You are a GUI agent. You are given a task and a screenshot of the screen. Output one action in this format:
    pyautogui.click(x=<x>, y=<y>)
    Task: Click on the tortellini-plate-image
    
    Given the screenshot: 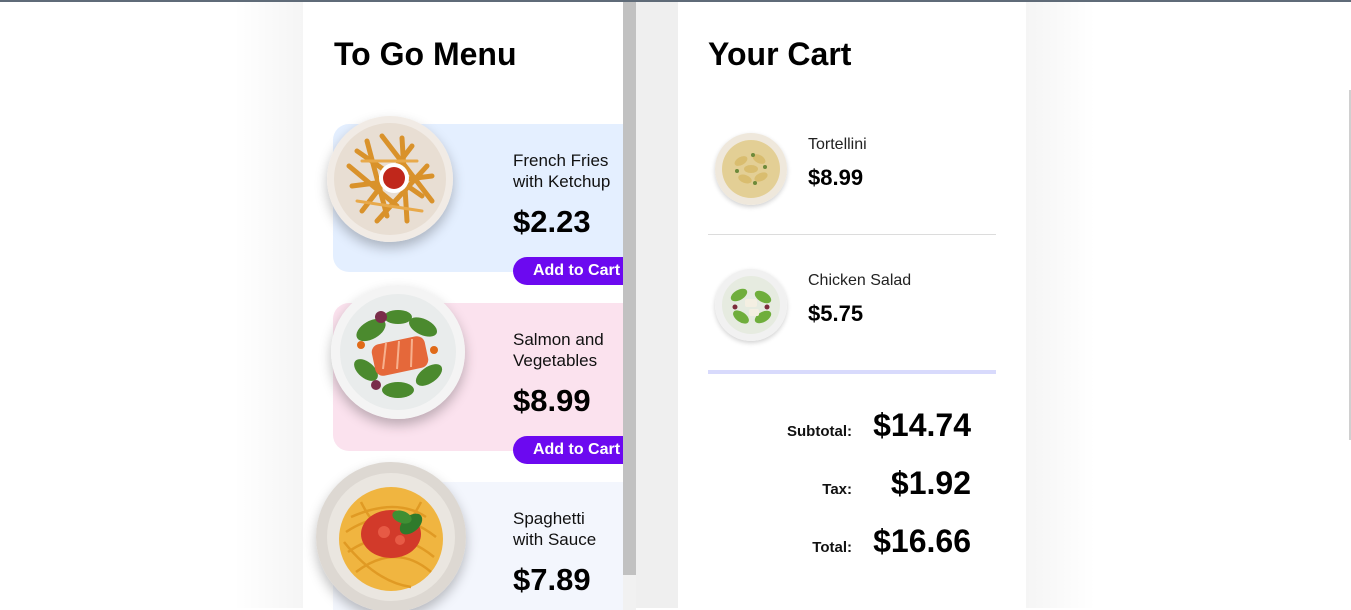 What is the action you would take?
    pyautogui.click(x=751, y=169)
    